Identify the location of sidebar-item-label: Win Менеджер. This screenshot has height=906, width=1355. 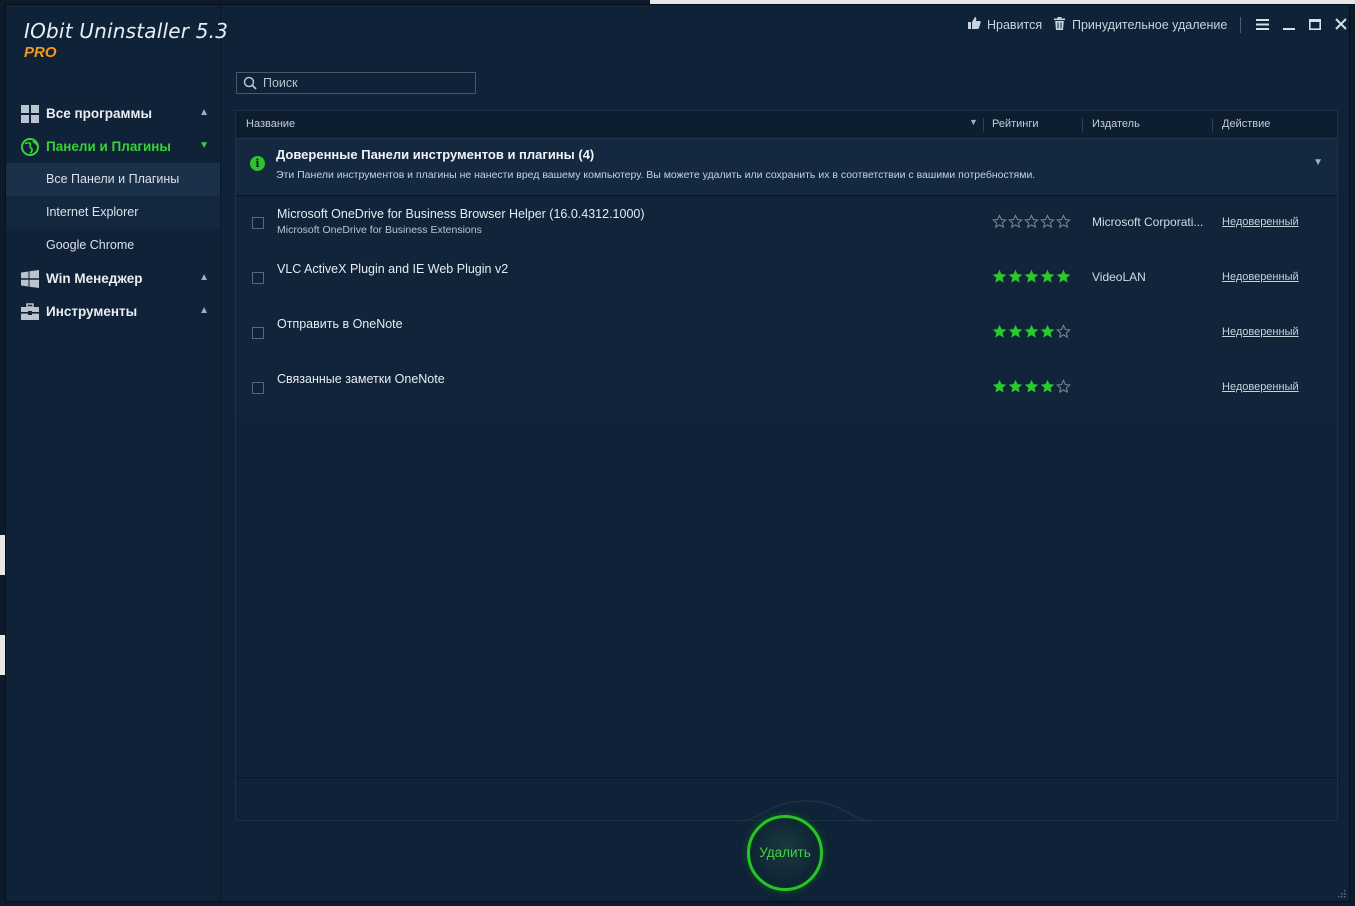
(94, 278).